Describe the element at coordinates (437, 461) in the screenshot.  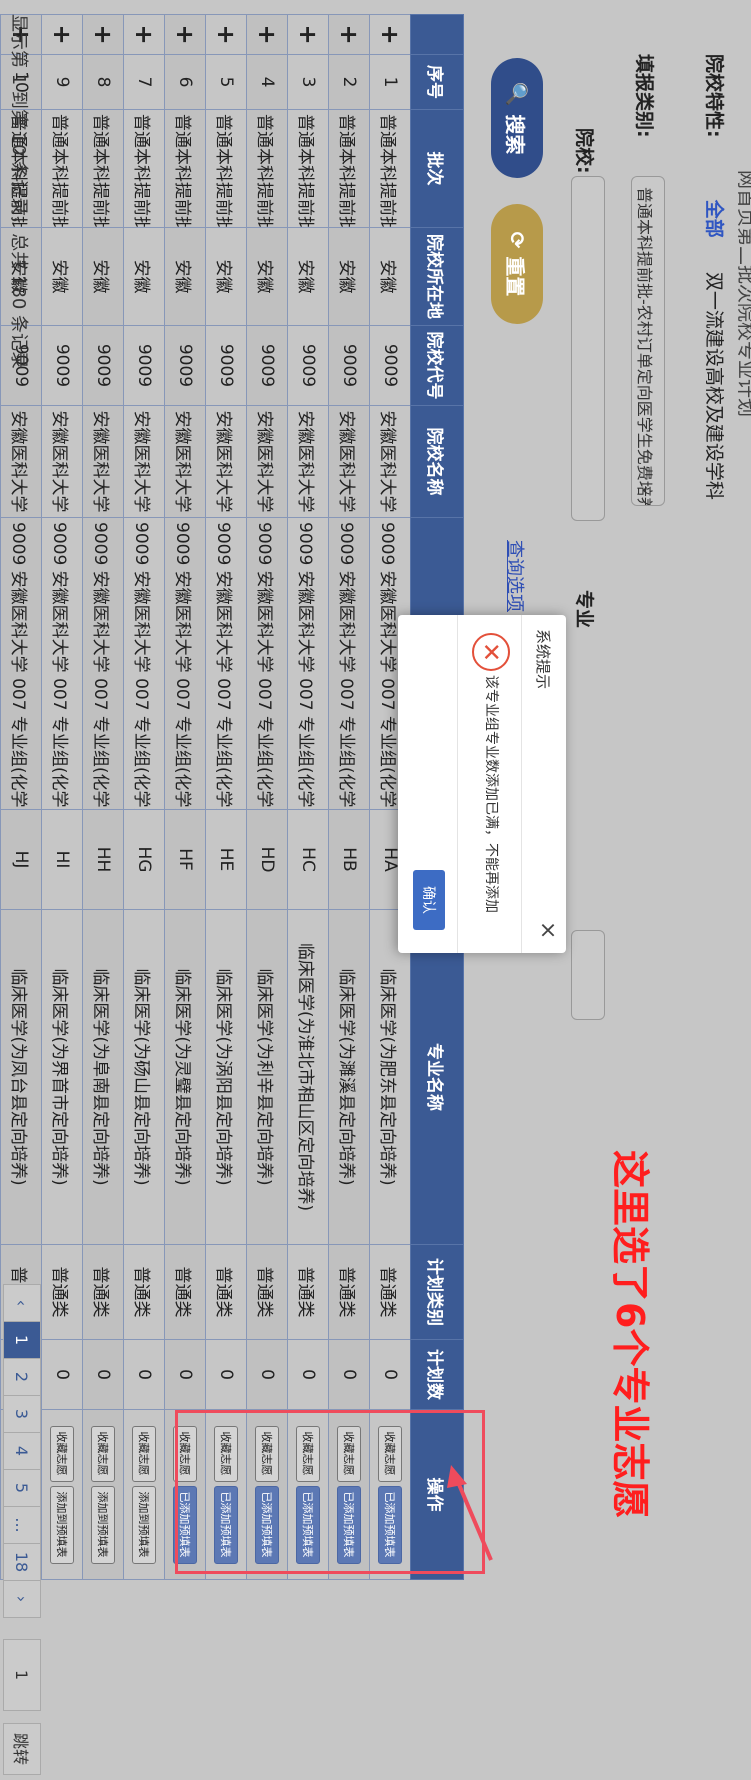
I see `header-school-name: 院校名称` at that location.